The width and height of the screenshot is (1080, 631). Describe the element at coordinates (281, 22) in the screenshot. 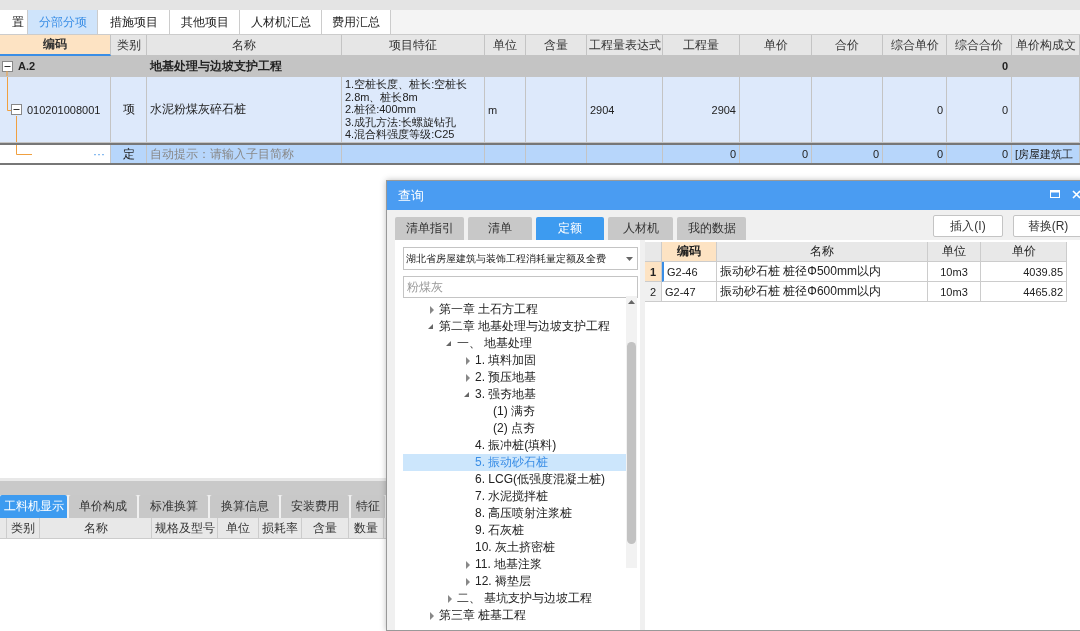

I see `tab: 人材机汇总` at that location.